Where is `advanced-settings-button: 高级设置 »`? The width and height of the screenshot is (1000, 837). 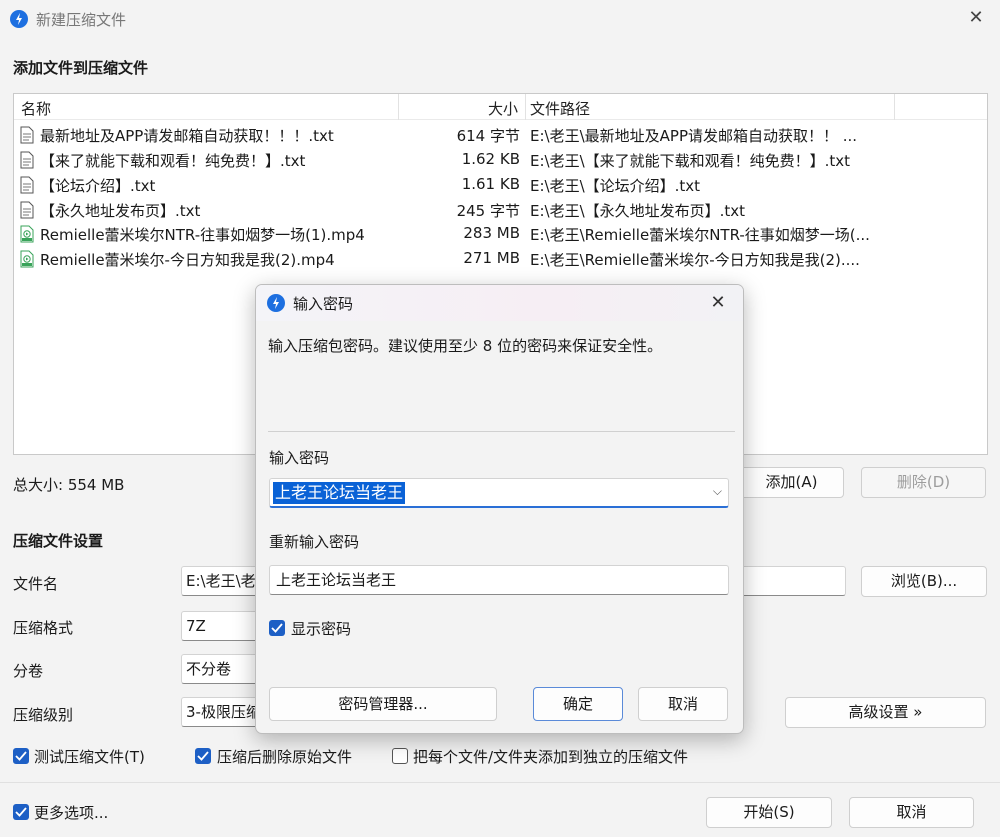 advanced-settings-button: 高级设置 » is located at coordinates (885, 712).